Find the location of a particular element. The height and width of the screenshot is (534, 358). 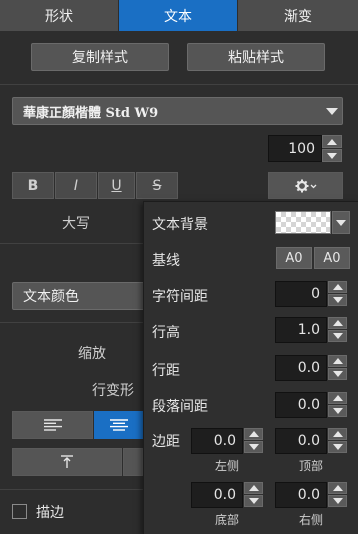

gear-icon is located at coordinates (305, 185).